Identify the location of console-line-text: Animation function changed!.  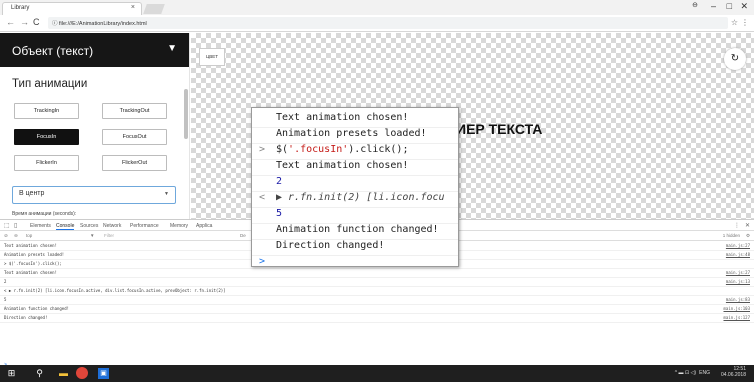
(37, 308).